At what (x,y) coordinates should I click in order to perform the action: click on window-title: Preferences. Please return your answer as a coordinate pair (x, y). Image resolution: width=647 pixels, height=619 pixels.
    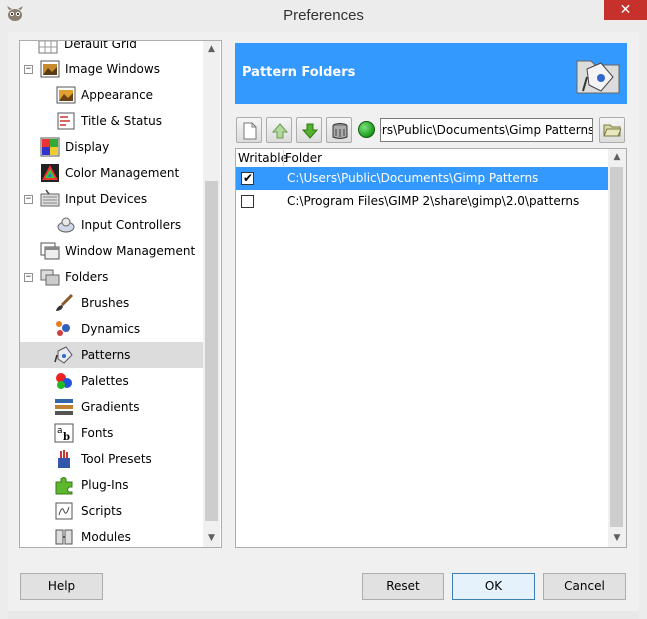
    Looking at the image, I should click on (323, 15).